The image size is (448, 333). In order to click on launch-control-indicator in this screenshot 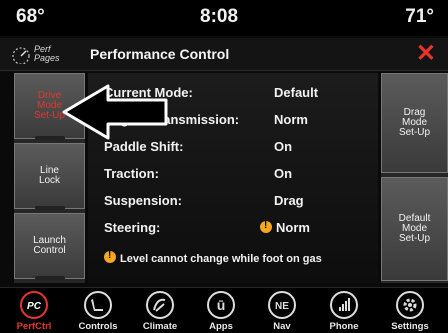, I will do `click(50, 278)`.